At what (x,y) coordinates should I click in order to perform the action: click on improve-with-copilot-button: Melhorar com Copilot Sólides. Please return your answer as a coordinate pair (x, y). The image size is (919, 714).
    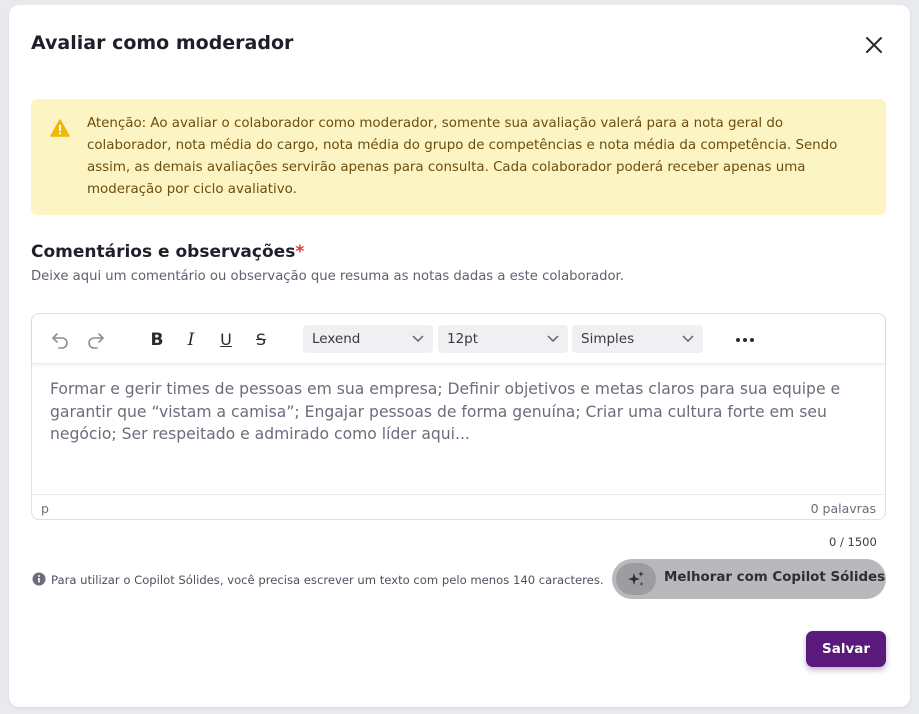
    Looking at the image, I should click on (749, 579).